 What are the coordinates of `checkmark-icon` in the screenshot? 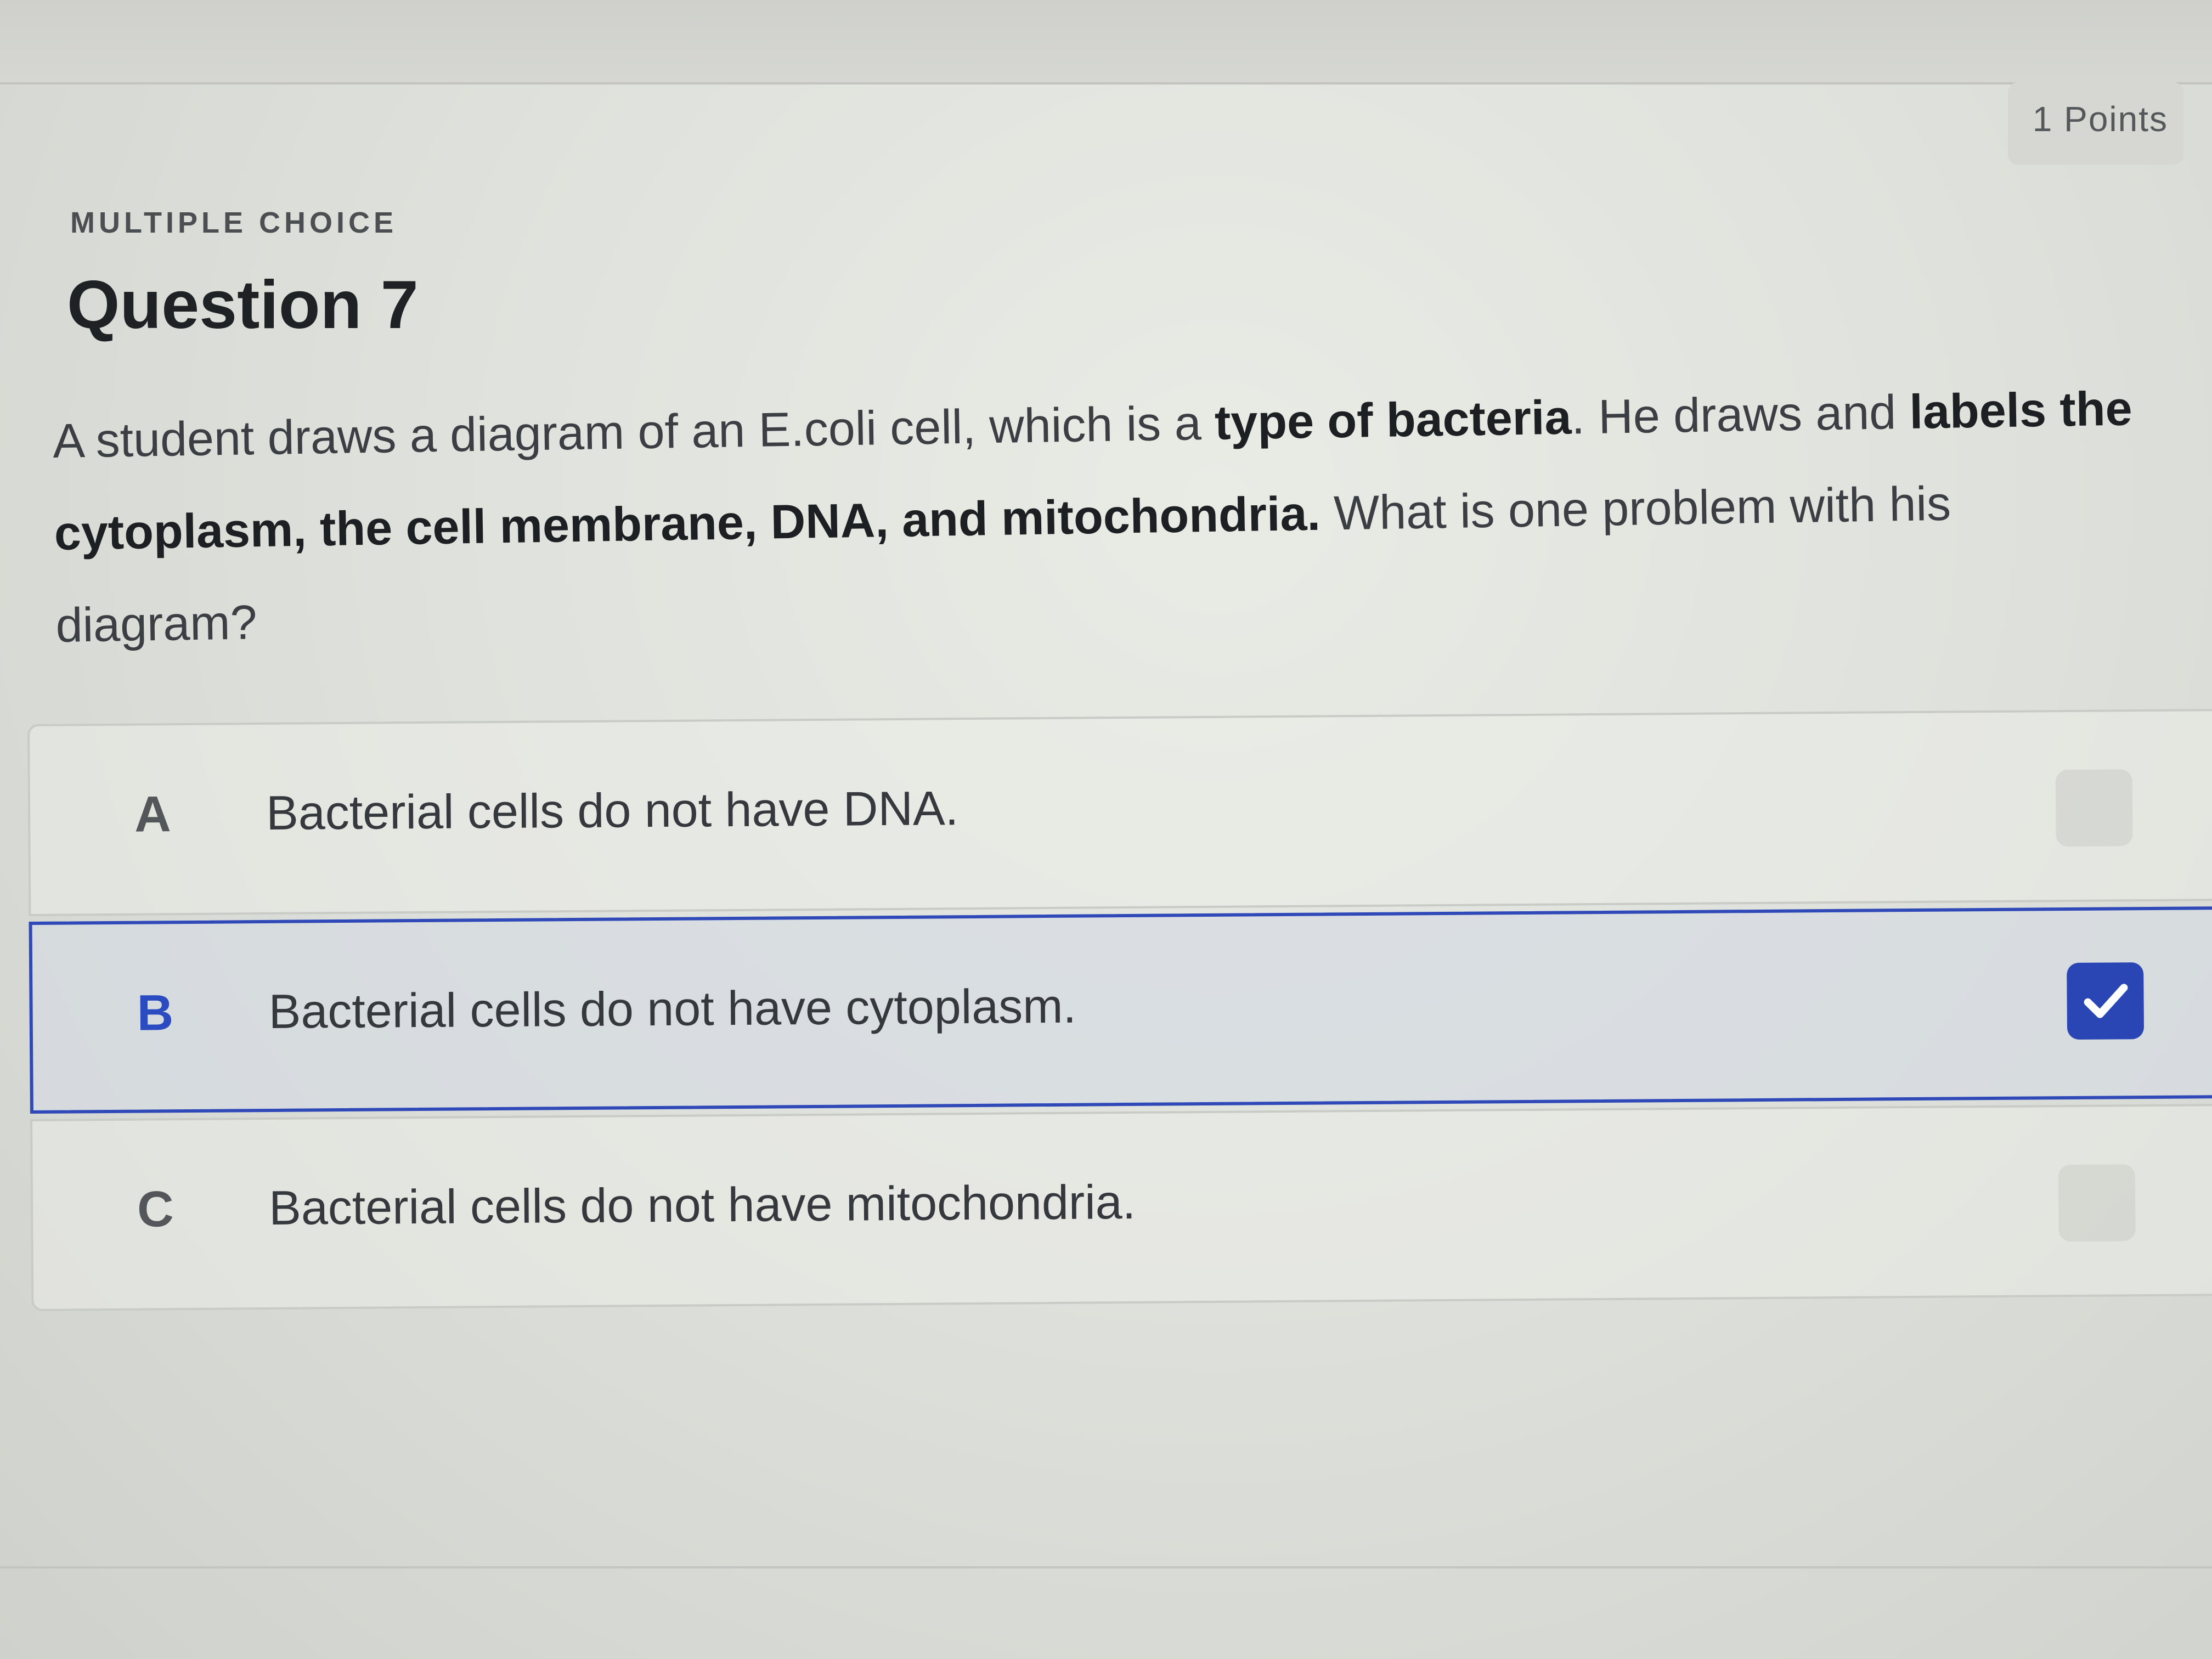 It's located at (2106, 1001).